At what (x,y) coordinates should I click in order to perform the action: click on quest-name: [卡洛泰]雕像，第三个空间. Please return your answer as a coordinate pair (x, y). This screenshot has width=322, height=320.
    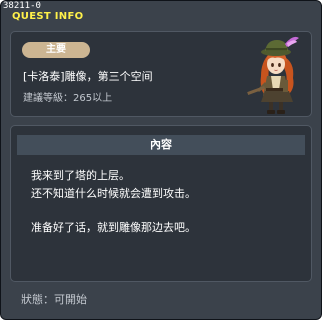
    Looking at the image, I should click on (88, 76).